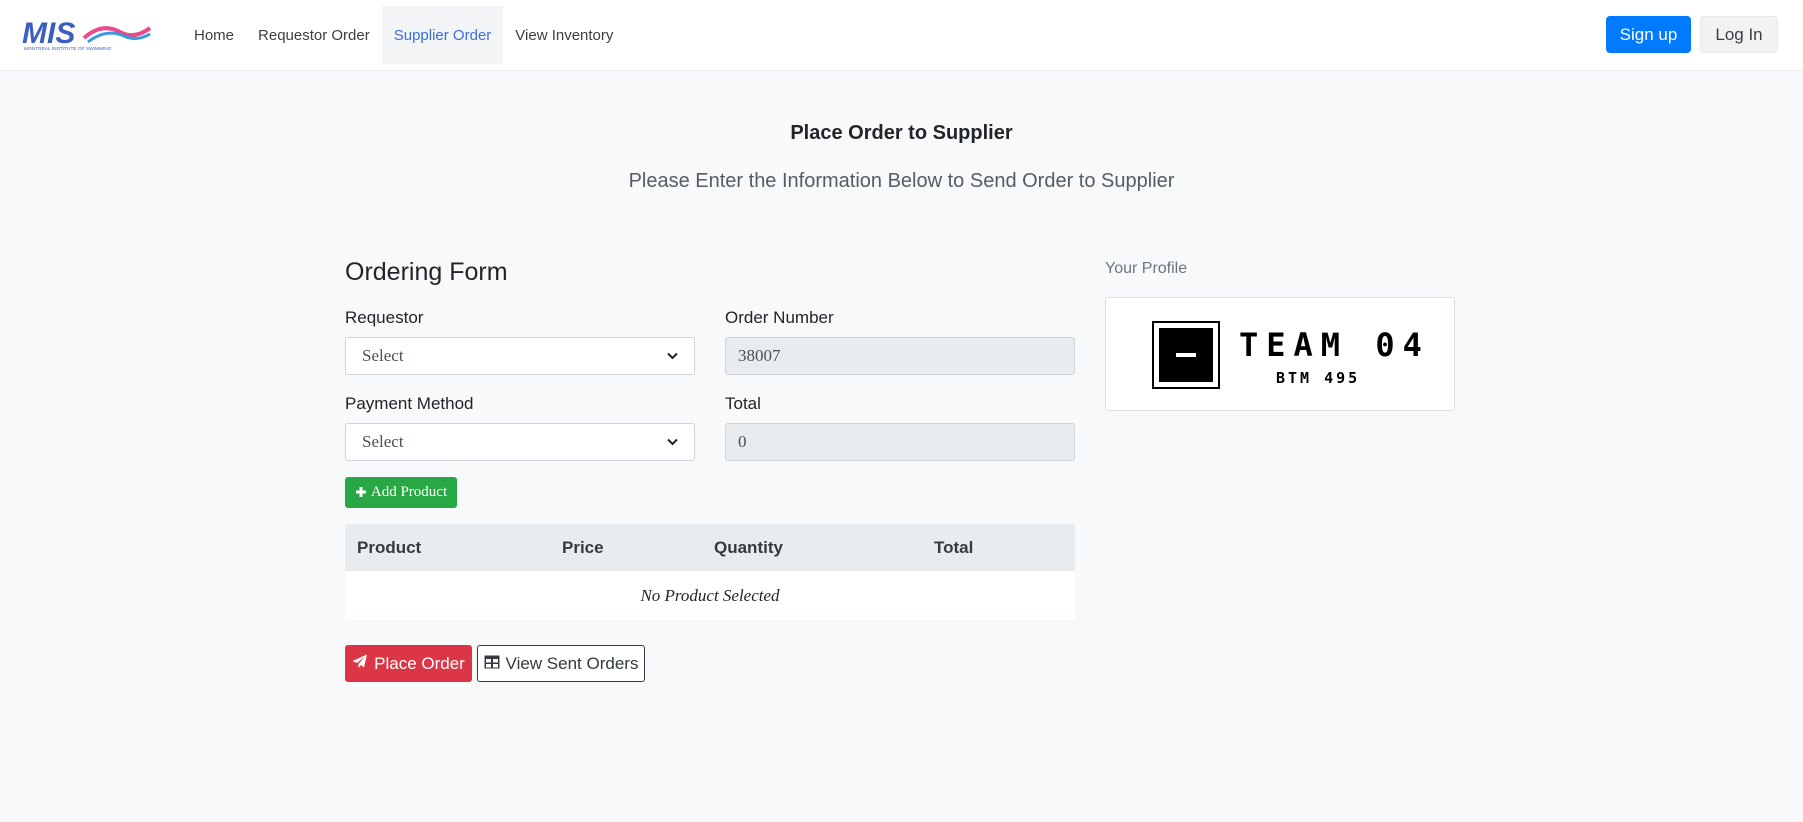 The width and height of the screenshot is (1803, 822). What do you see at coordinates (214, 35) in the screenshot?
I see `nav-link-home: Home` at bounding box center [214, 35].